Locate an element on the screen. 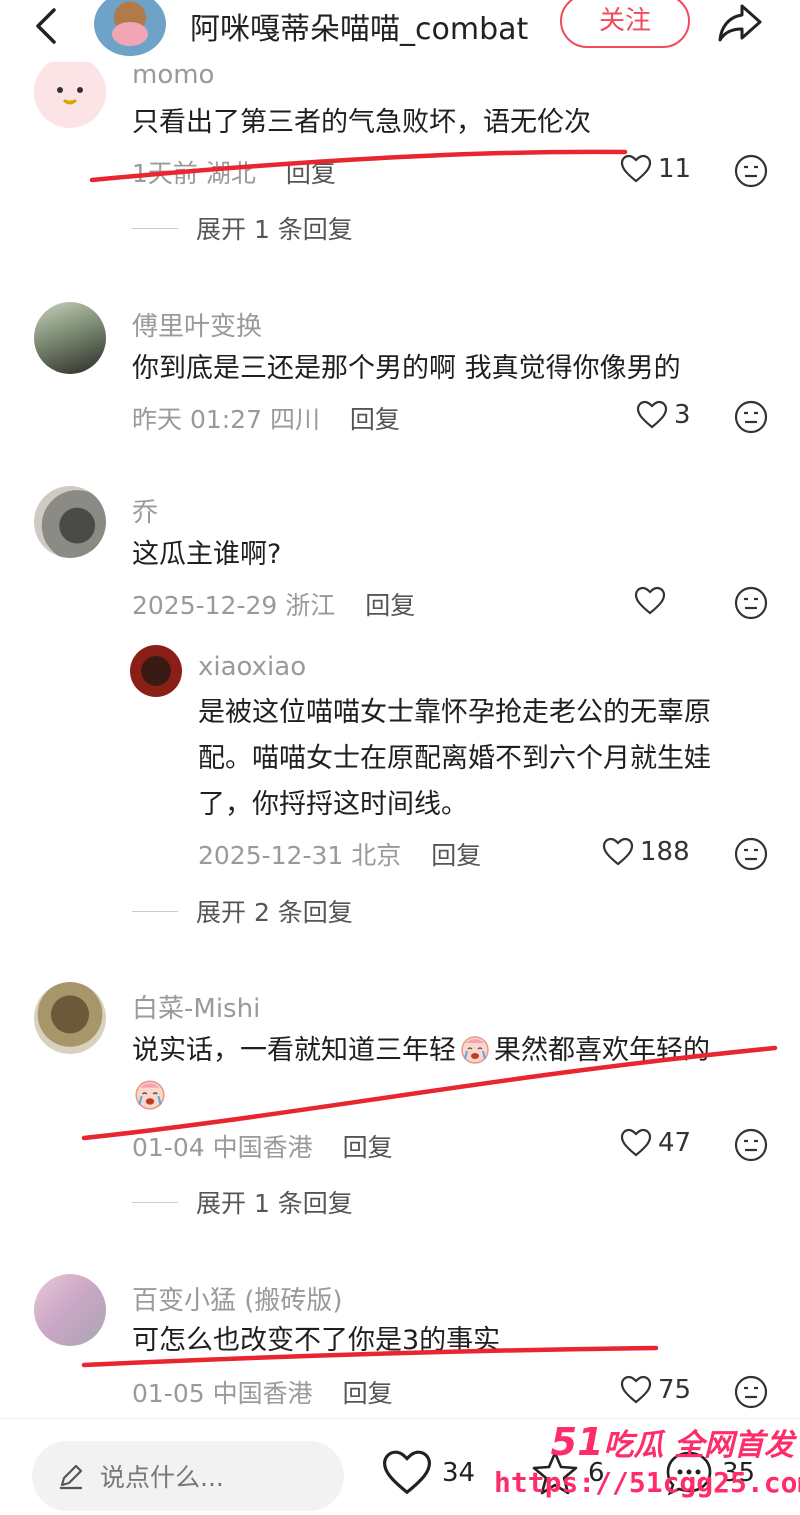 Image resolution: width=800 pixels, height=1515 pixels. comment-time: 01-04 is located at coordinates (168, 1147).